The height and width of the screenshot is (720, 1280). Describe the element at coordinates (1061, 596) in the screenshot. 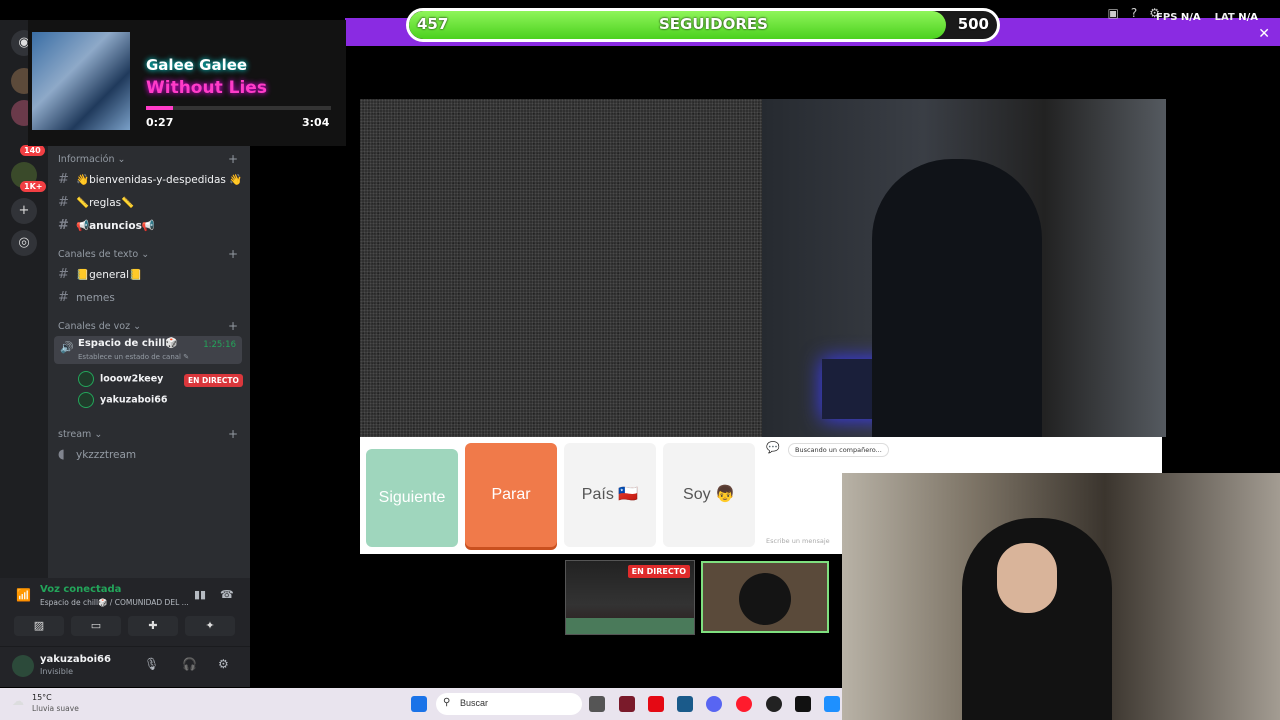

I see `streamer-webcam` at that location.